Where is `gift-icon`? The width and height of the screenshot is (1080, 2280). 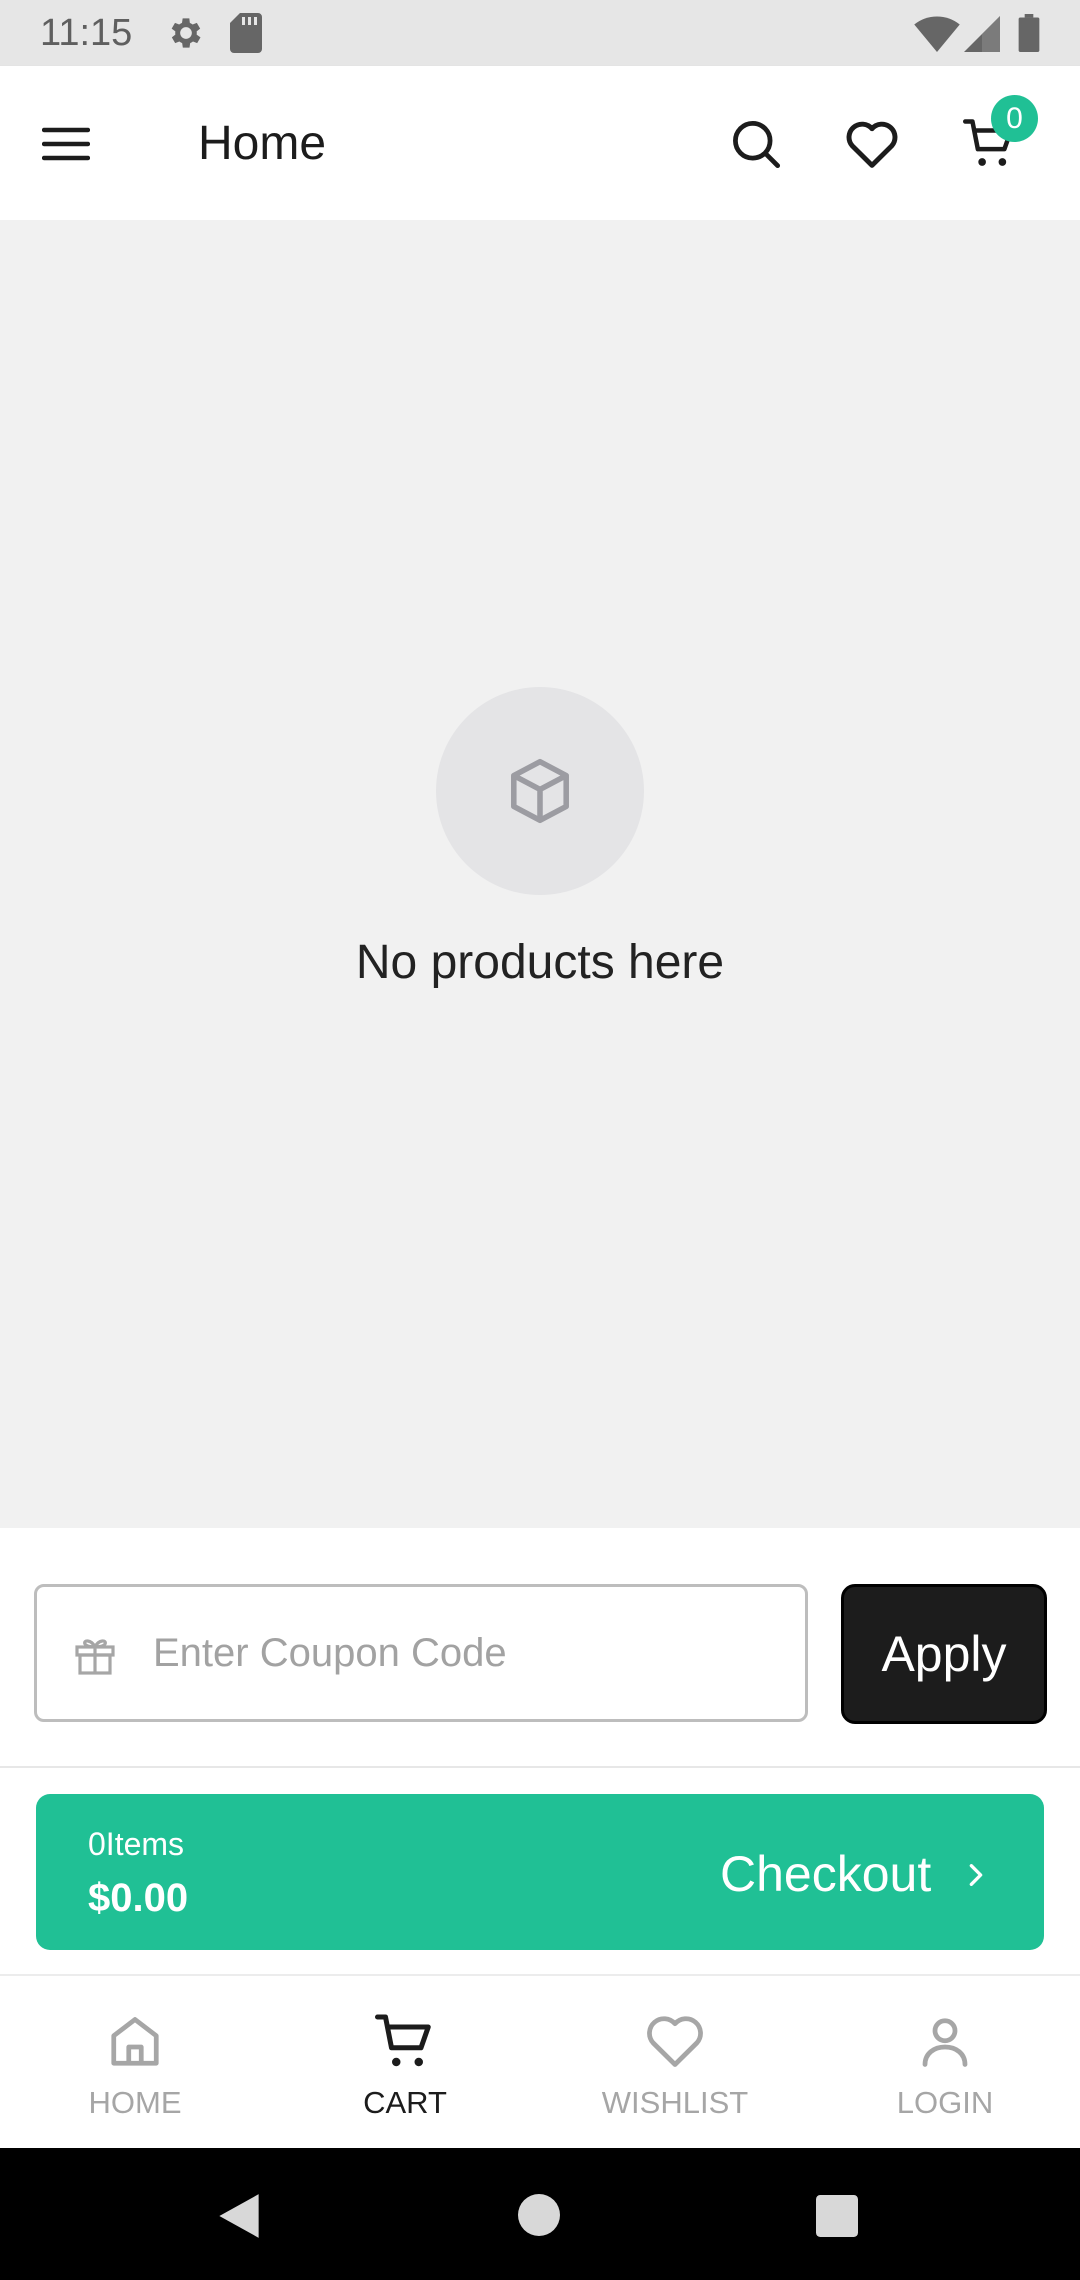
gift-icon is located at coordinates (95, 1657).